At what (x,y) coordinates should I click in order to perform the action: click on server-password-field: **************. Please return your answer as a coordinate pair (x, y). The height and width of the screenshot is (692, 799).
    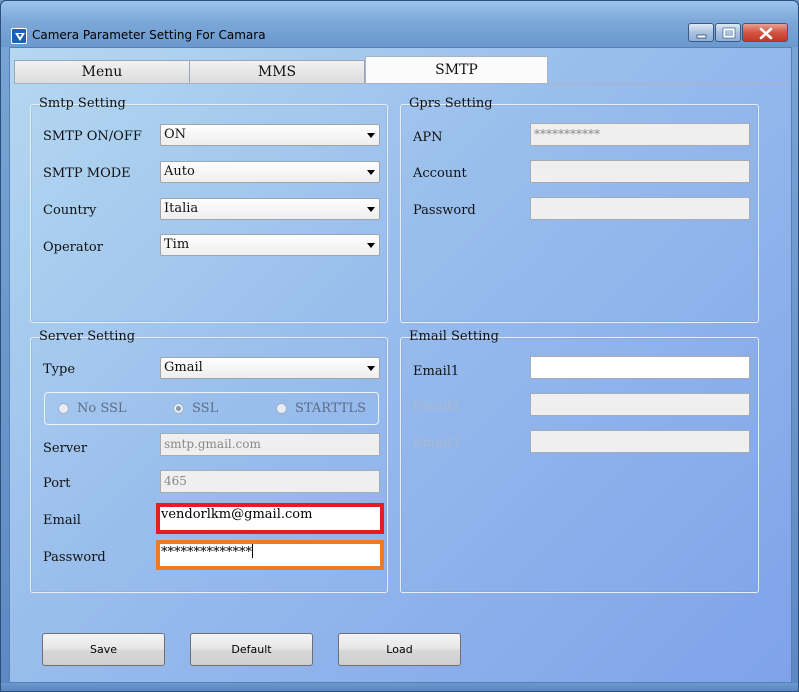
    Looking at the image, I should click on (270, 555).